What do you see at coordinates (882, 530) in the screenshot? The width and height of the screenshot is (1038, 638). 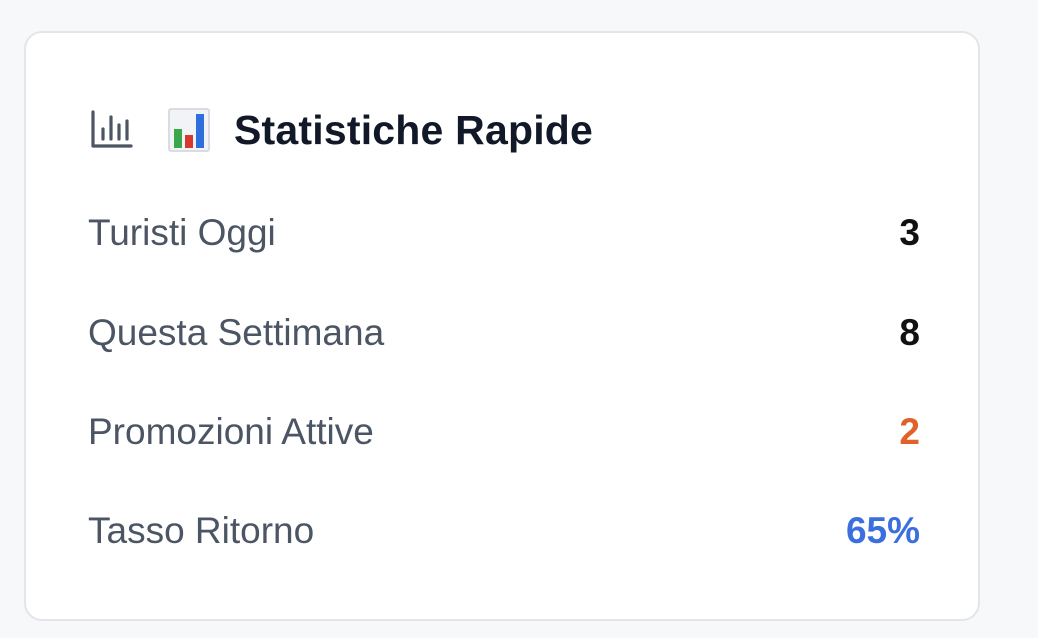 I see `stat-value: 65%` at bounding box center [882, 530].